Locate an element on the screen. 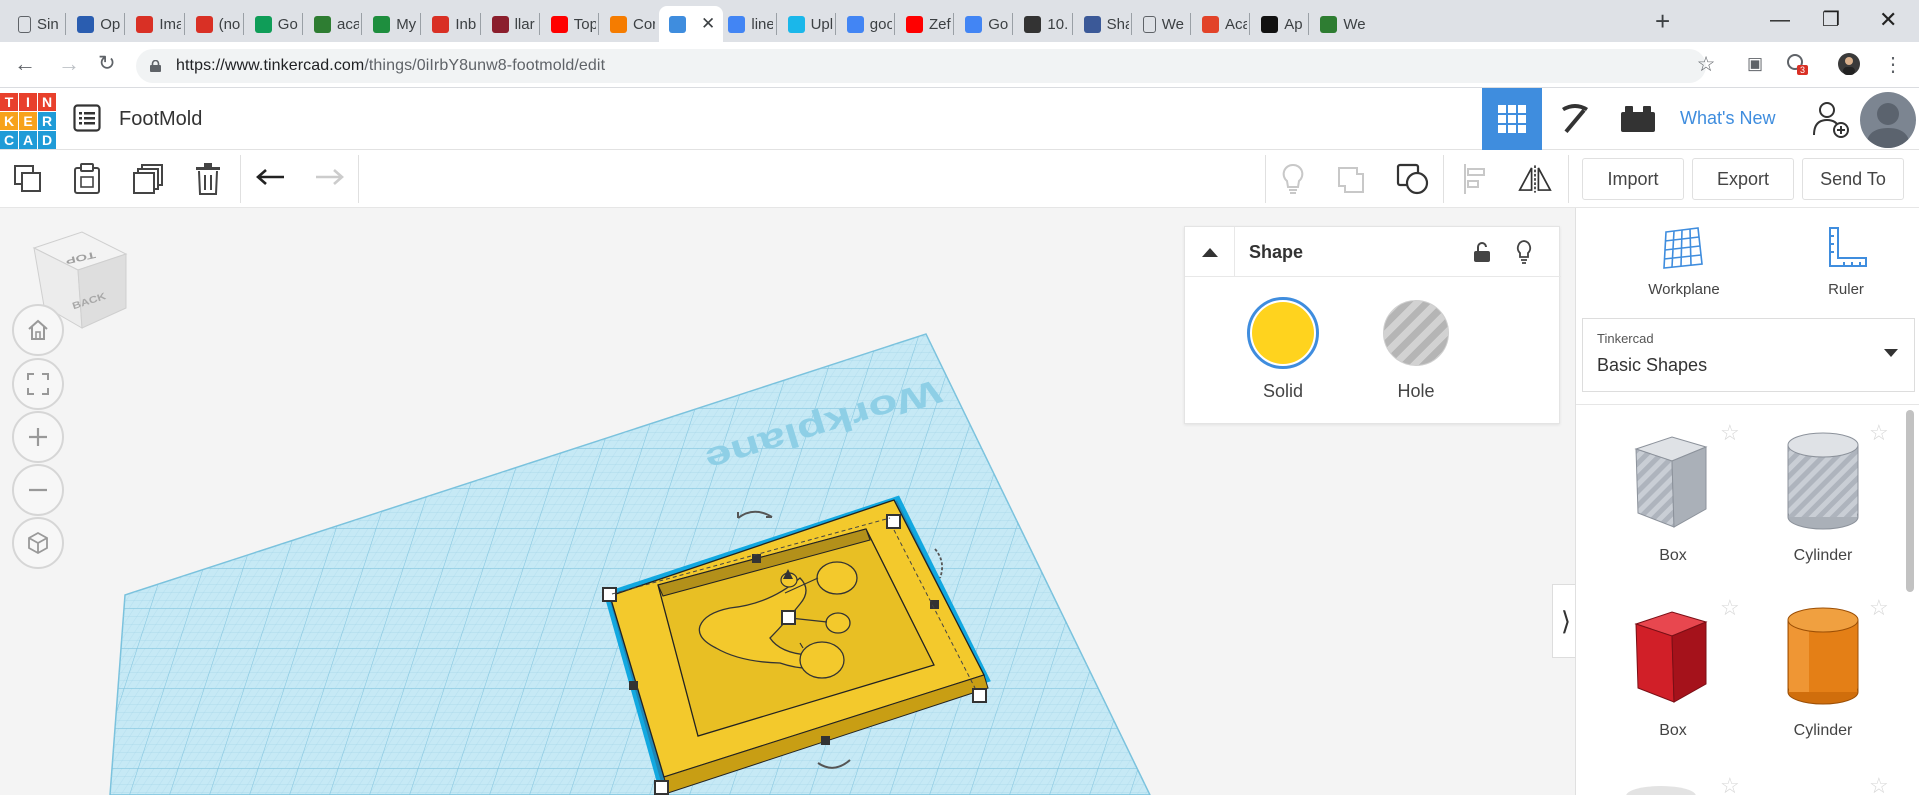 Image resolution: width=1919 pixels, height=795 pixels. workplane-tool-button: Workplane is located at coordinates (1684, 262).